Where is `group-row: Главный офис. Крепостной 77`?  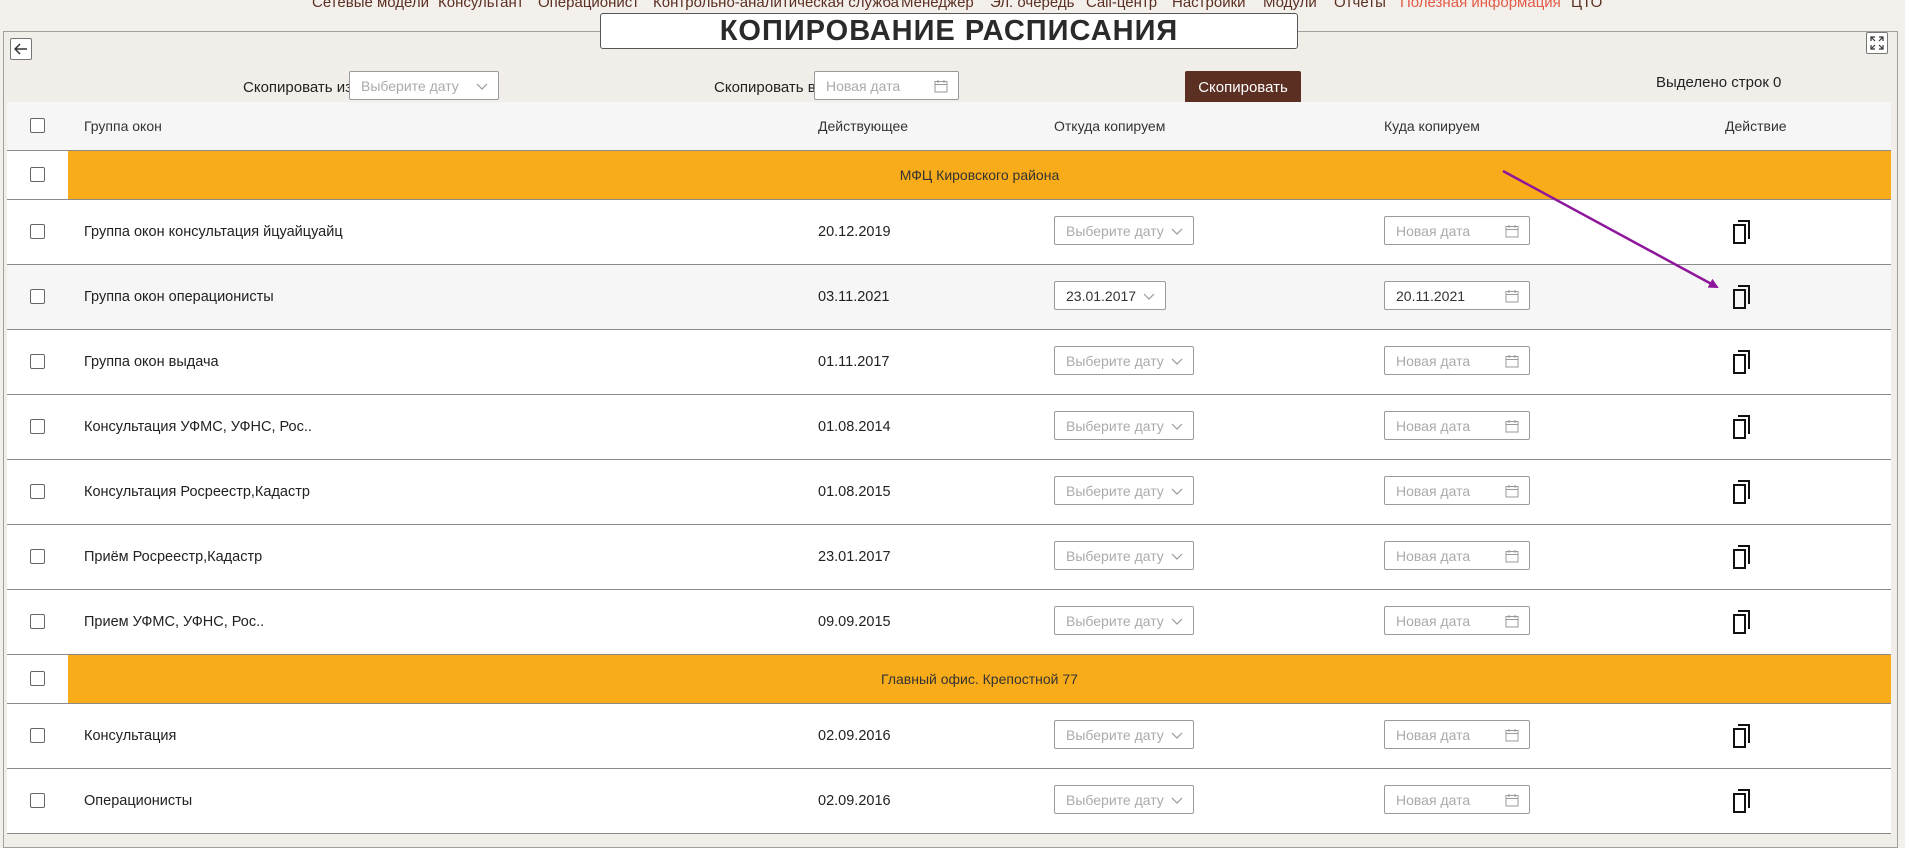 group-row: Главный офис. Крепостной 77 is located at coordinates (949, 679).